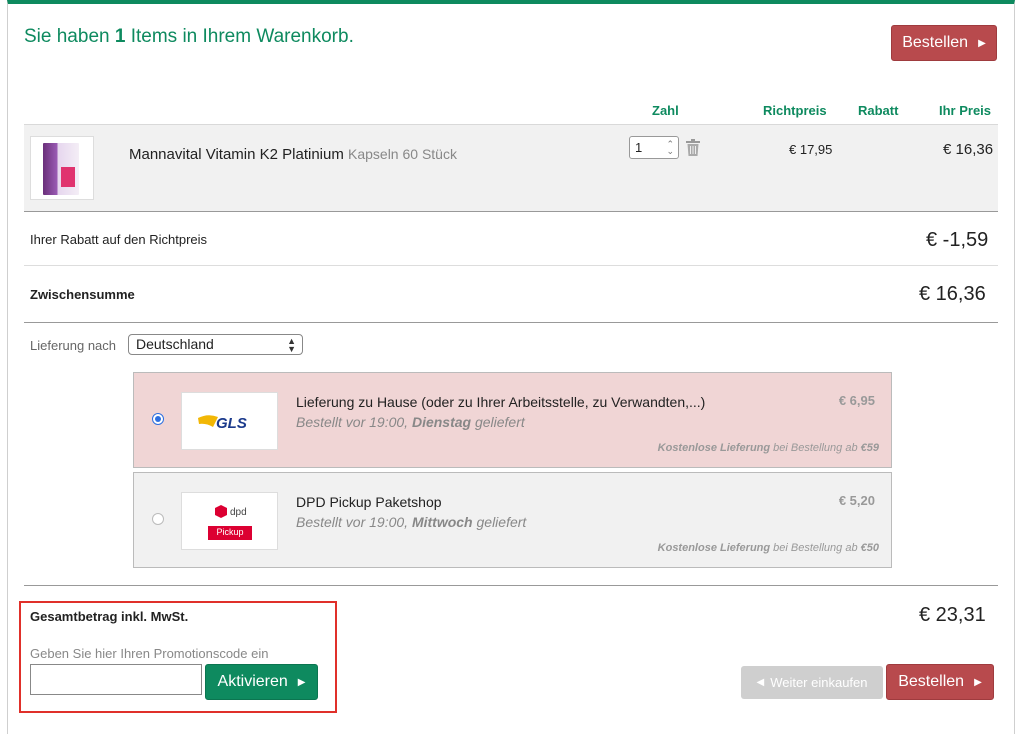 The width and height of the screenshot is (1024, 734). I want to click on subtotal-value: € 16,36, so click(952, 294).